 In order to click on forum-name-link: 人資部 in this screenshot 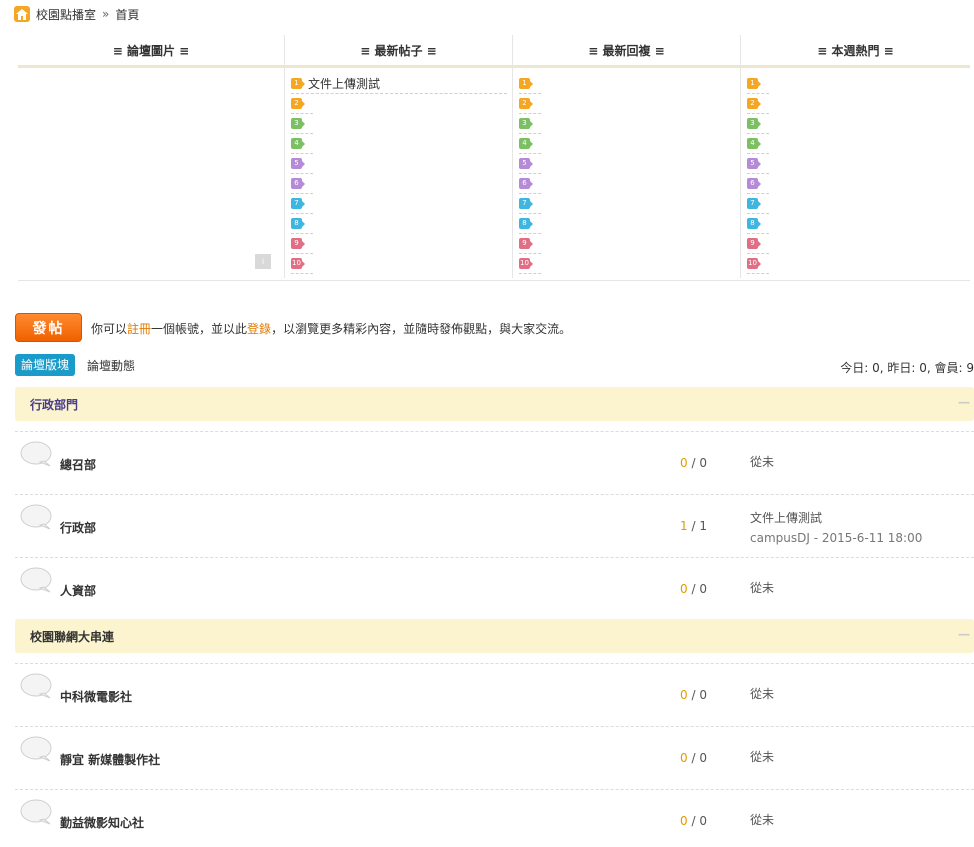, I will do `click(78, 590)`.